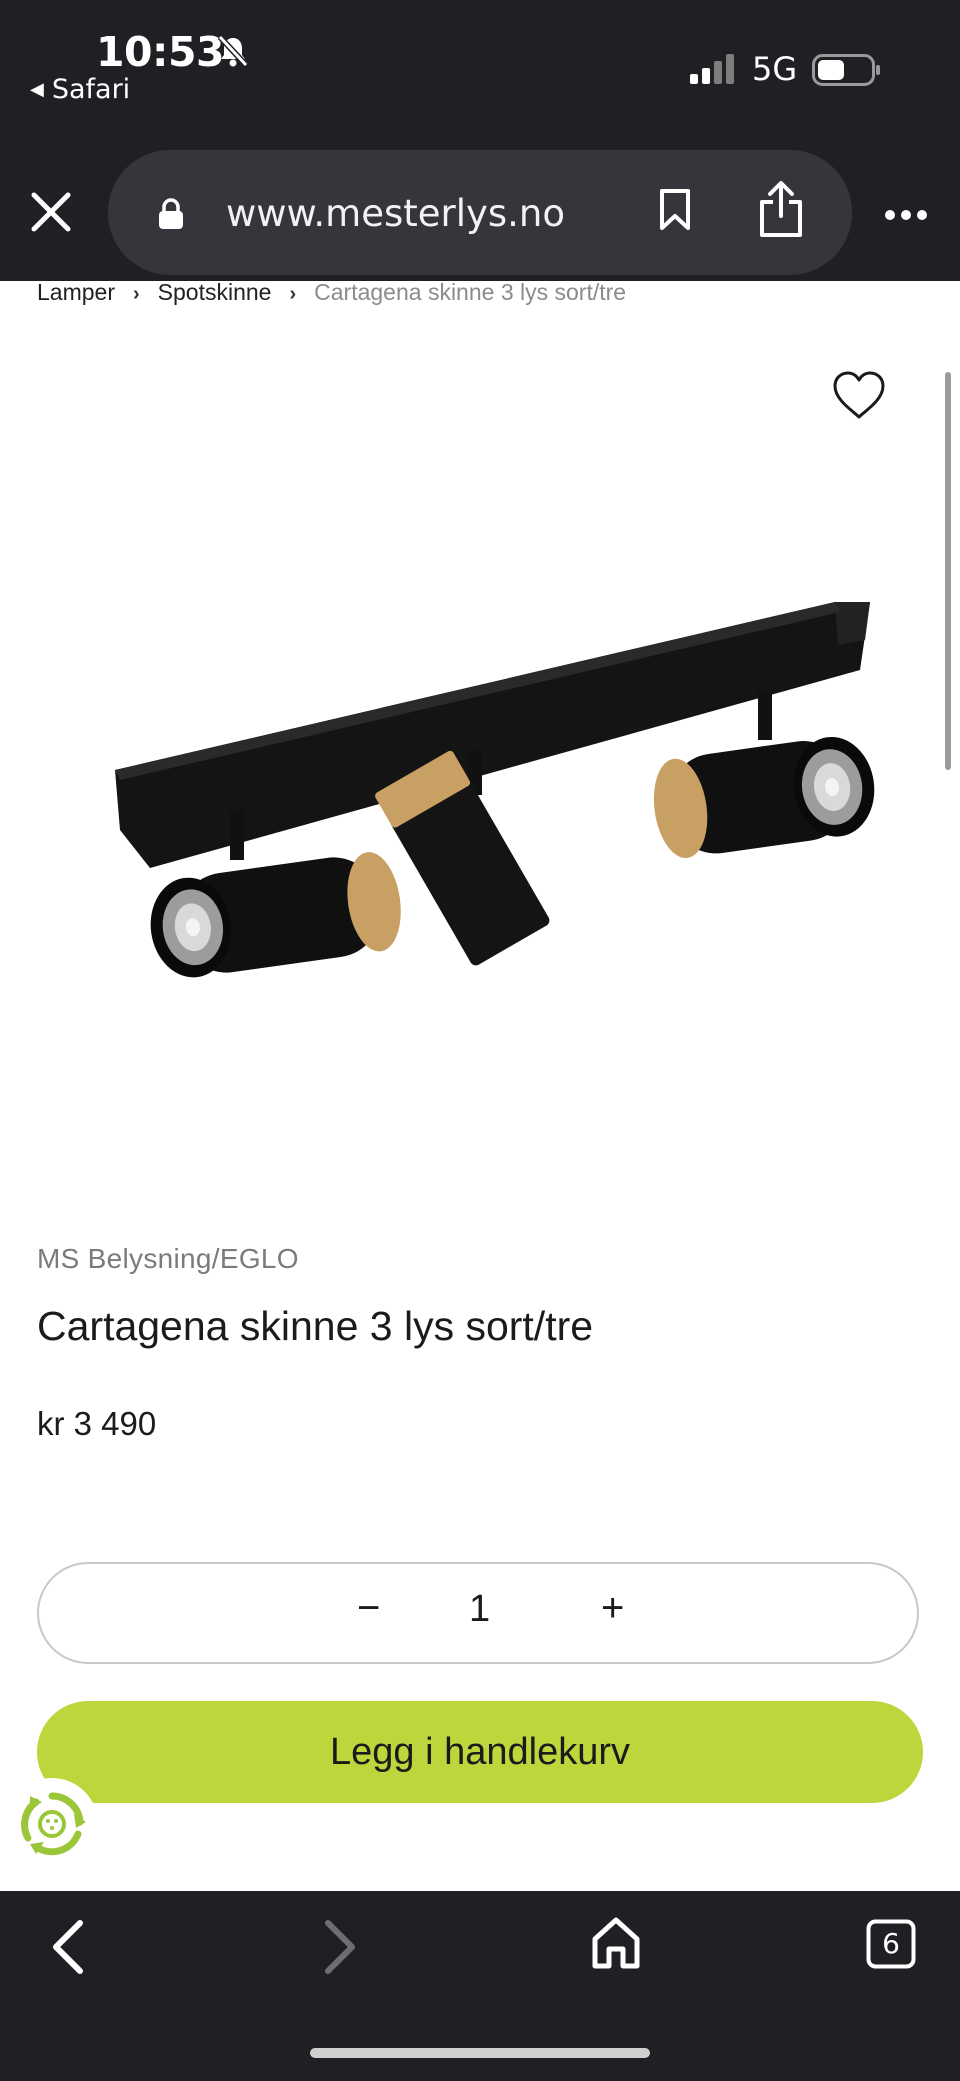  I want to click on share-icon, so click(781, 211).